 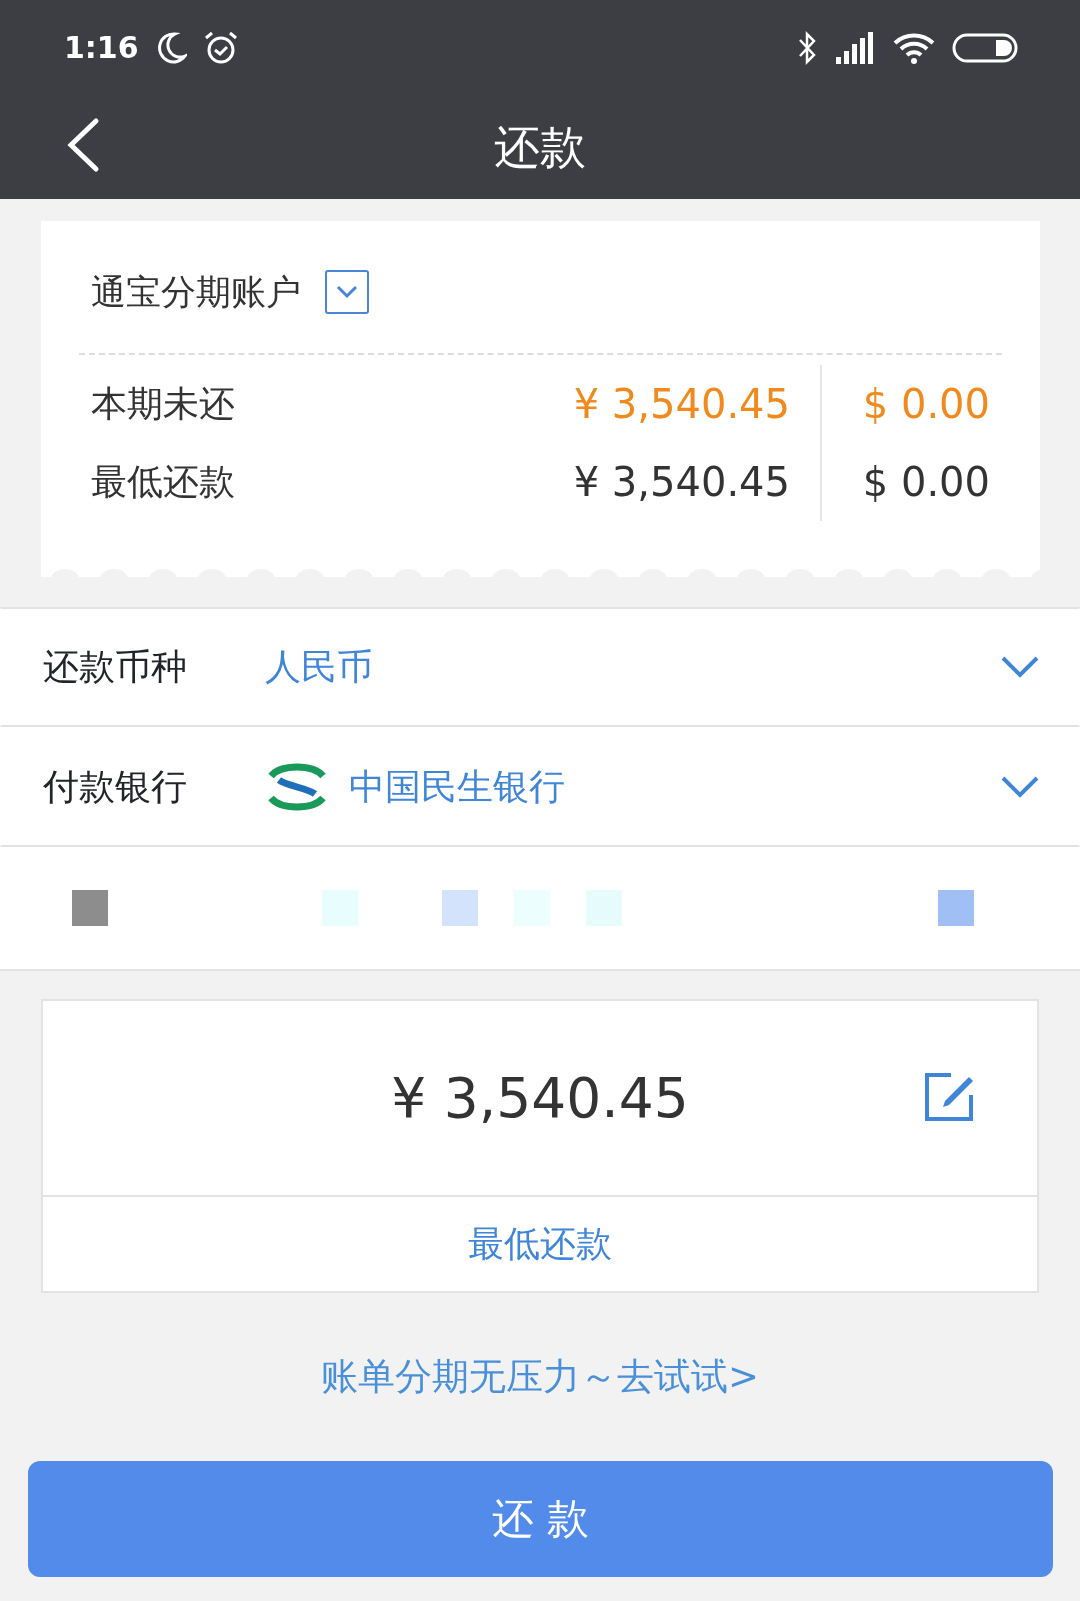 I want to click on page-title: 还款, so click(x=540, y=147).